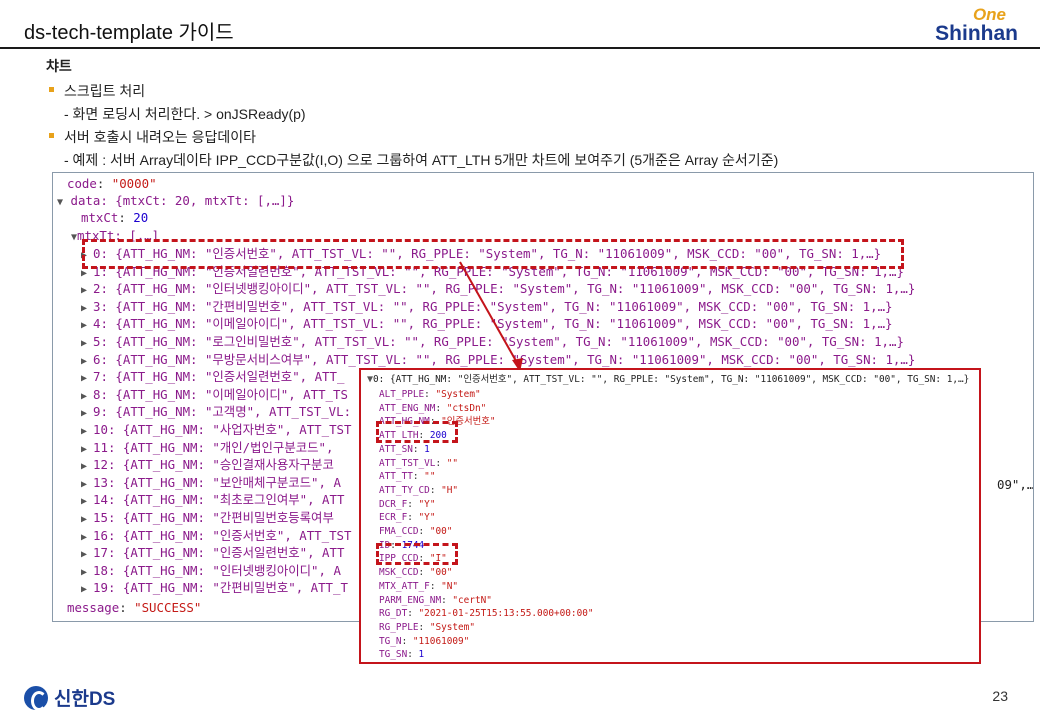 The height and width of the screenshot is (720, 1040). What do you see at coordinates (396, 477) in the screenshot?
I see `field-key: ATT_TT` at bounding box center [396, 477].